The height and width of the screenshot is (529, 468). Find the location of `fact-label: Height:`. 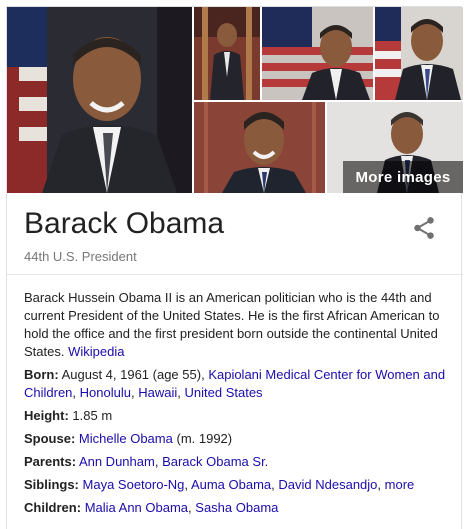

fact-label: Height: is located at coordinates (46, 415).